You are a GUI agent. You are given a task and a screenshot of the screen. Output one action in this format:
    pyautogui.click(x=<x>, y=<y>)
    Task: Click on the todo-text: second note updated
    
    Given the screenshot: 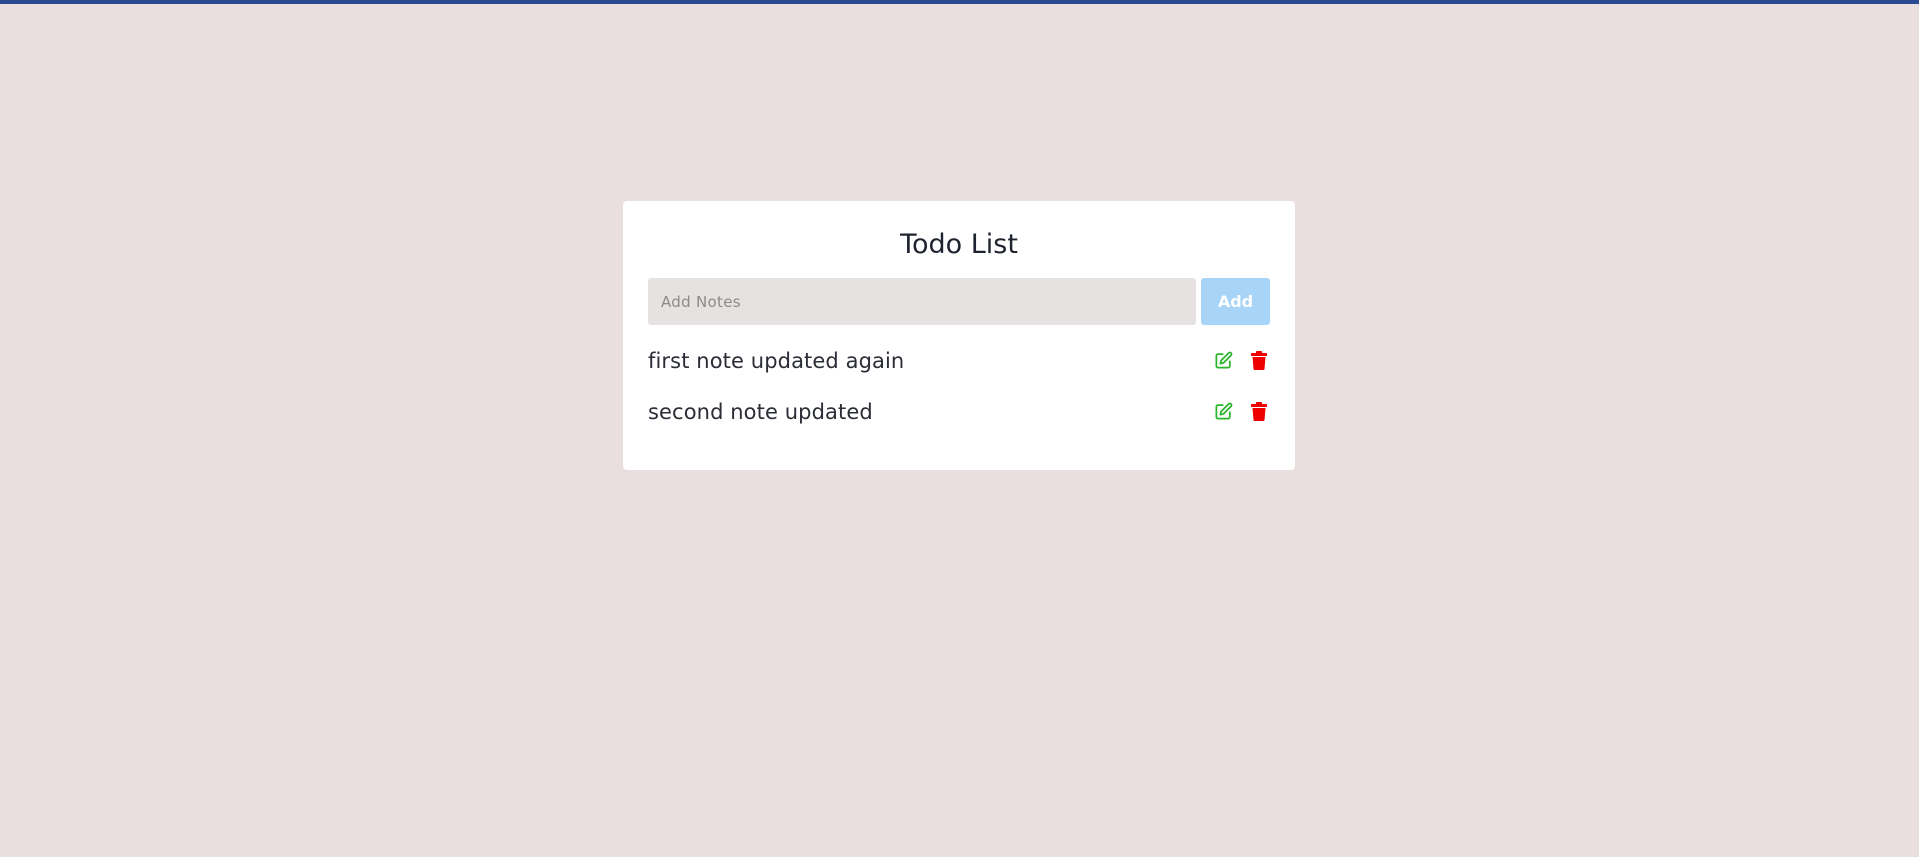 What is the action you would take?
    pyautogui.click(x=760, y=411)
    